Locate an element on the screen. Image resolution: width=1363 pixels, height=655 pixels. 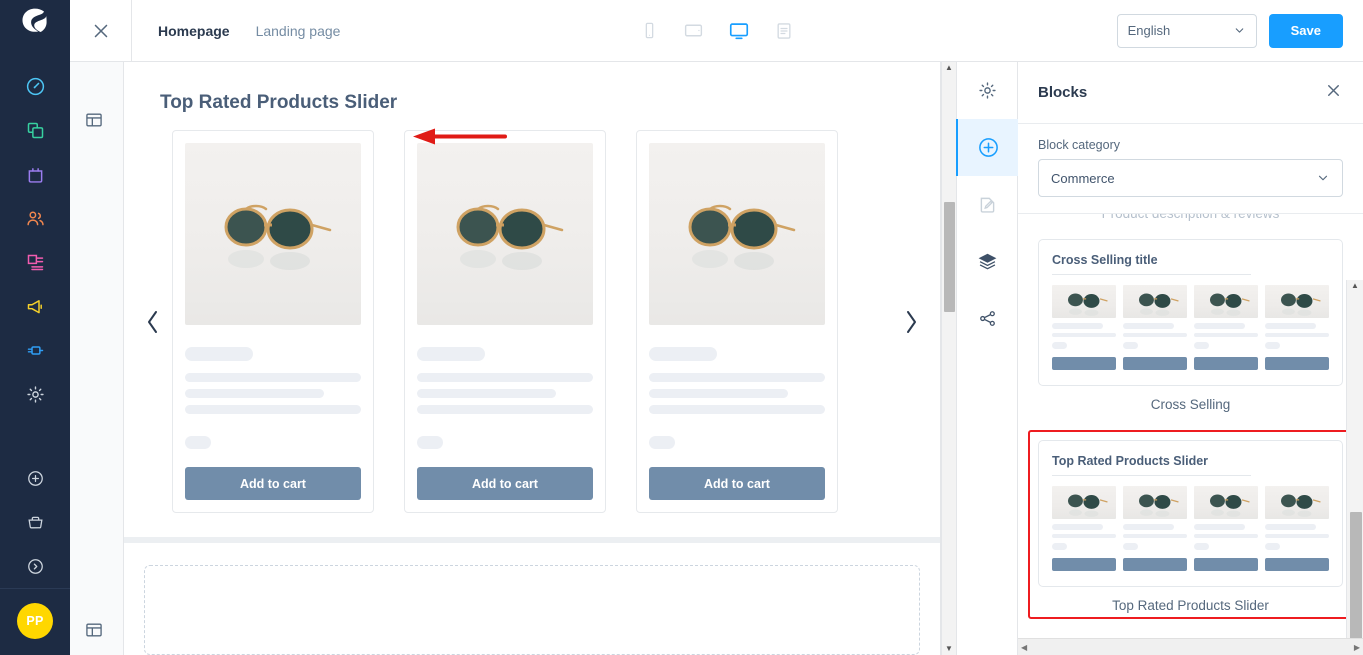
close-editor-button is located at coordinates (101, 30).